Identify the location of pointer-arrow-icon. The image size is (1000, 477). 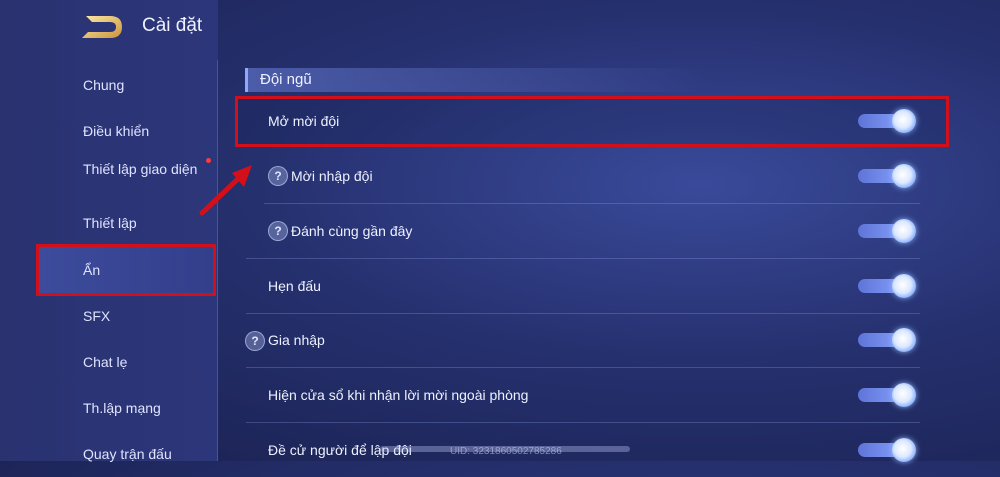
(225, 190).